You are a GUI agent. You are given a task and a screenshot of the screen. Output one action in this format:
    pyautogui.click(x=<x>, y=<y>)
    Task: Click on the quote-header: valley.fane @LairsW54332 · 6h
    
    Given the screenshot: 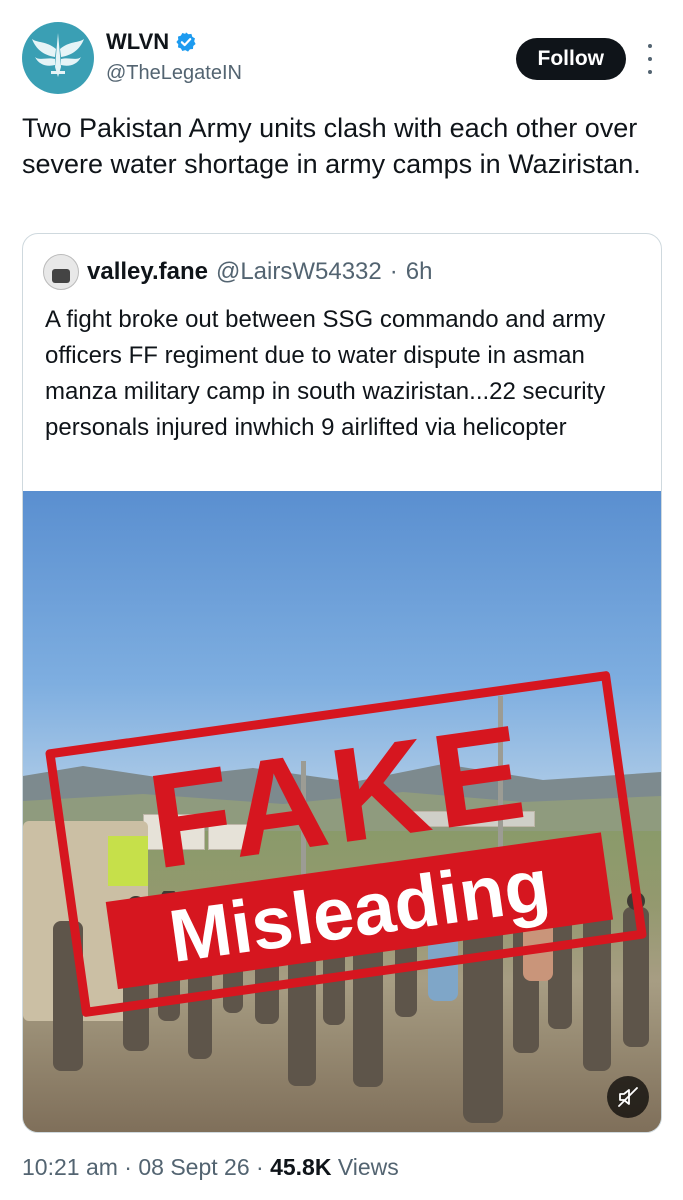 What is the action you would take?
    pyautogui.click(x=237, y=272)
    